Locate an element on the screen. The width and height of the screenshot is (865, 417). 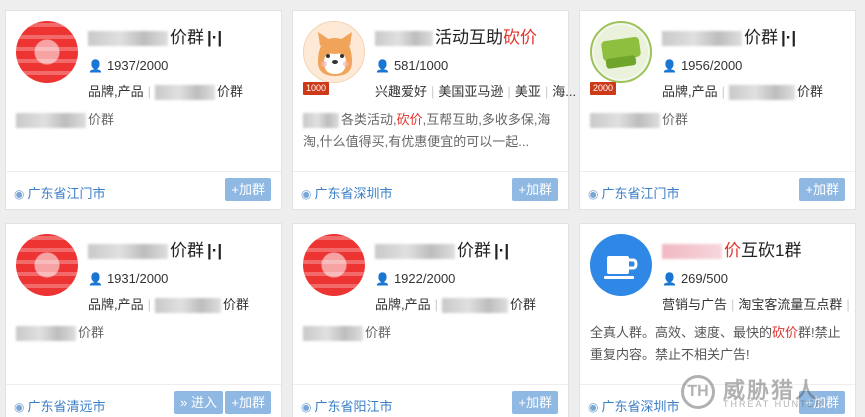
member-count: 👤 1931/2000 is located at coordinates (128, 278).